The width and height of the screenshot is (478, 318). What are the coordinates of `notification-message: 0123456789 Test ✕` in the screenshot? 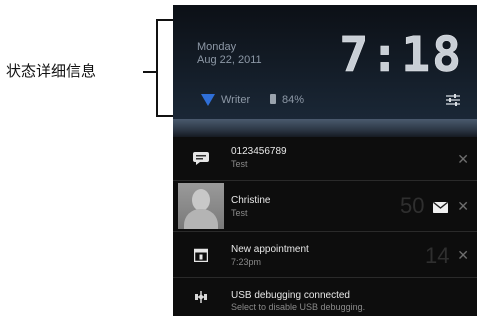 It's located at (325, 159).